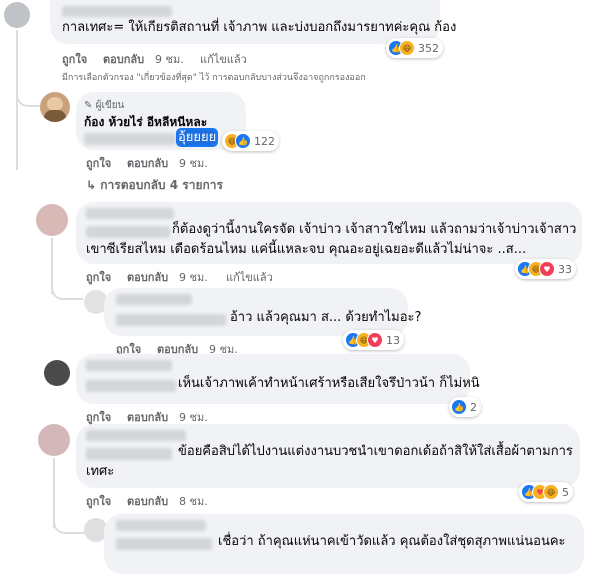  I want to click on reaction-count: 33, so click(565, 269).